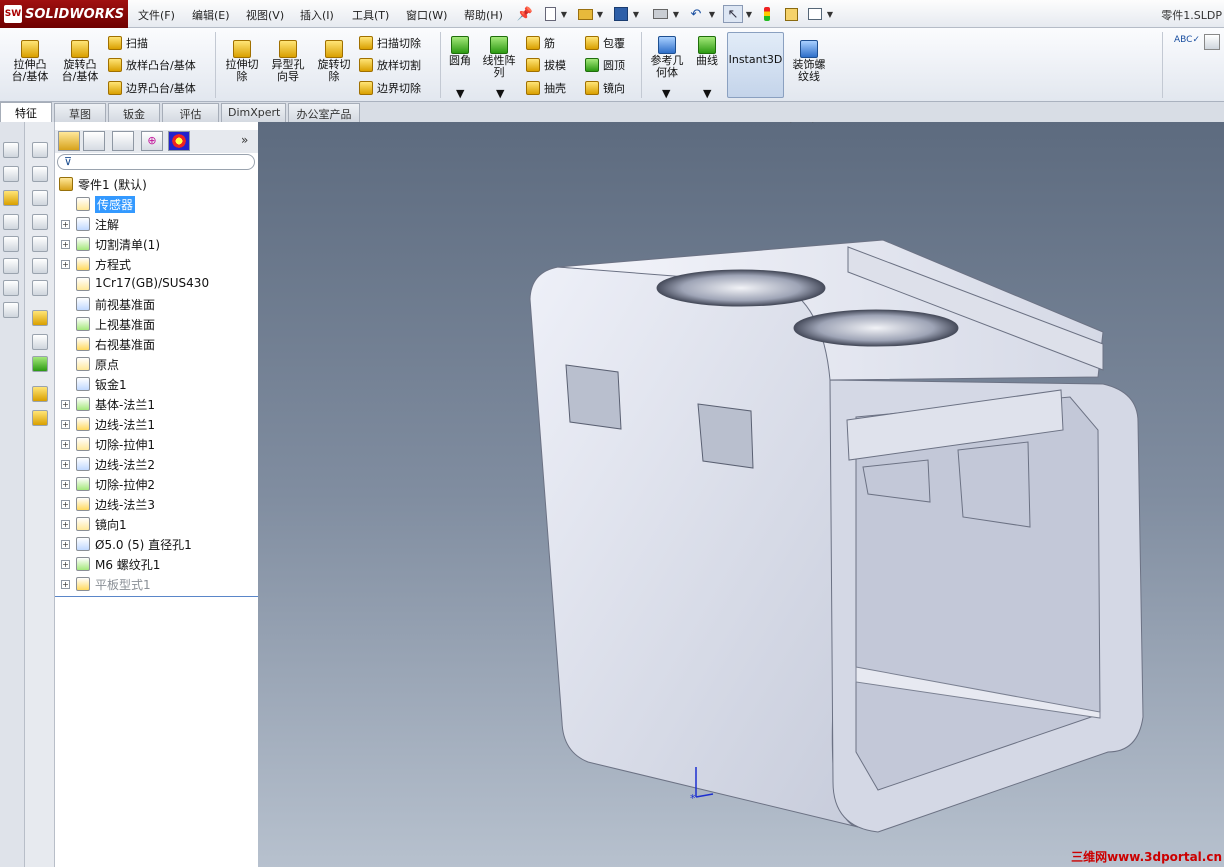  What do you see at coordinates (156, 584) in the screenshot?
I see `tree-node: + 平板型式1` at bounding box center [156, 584].